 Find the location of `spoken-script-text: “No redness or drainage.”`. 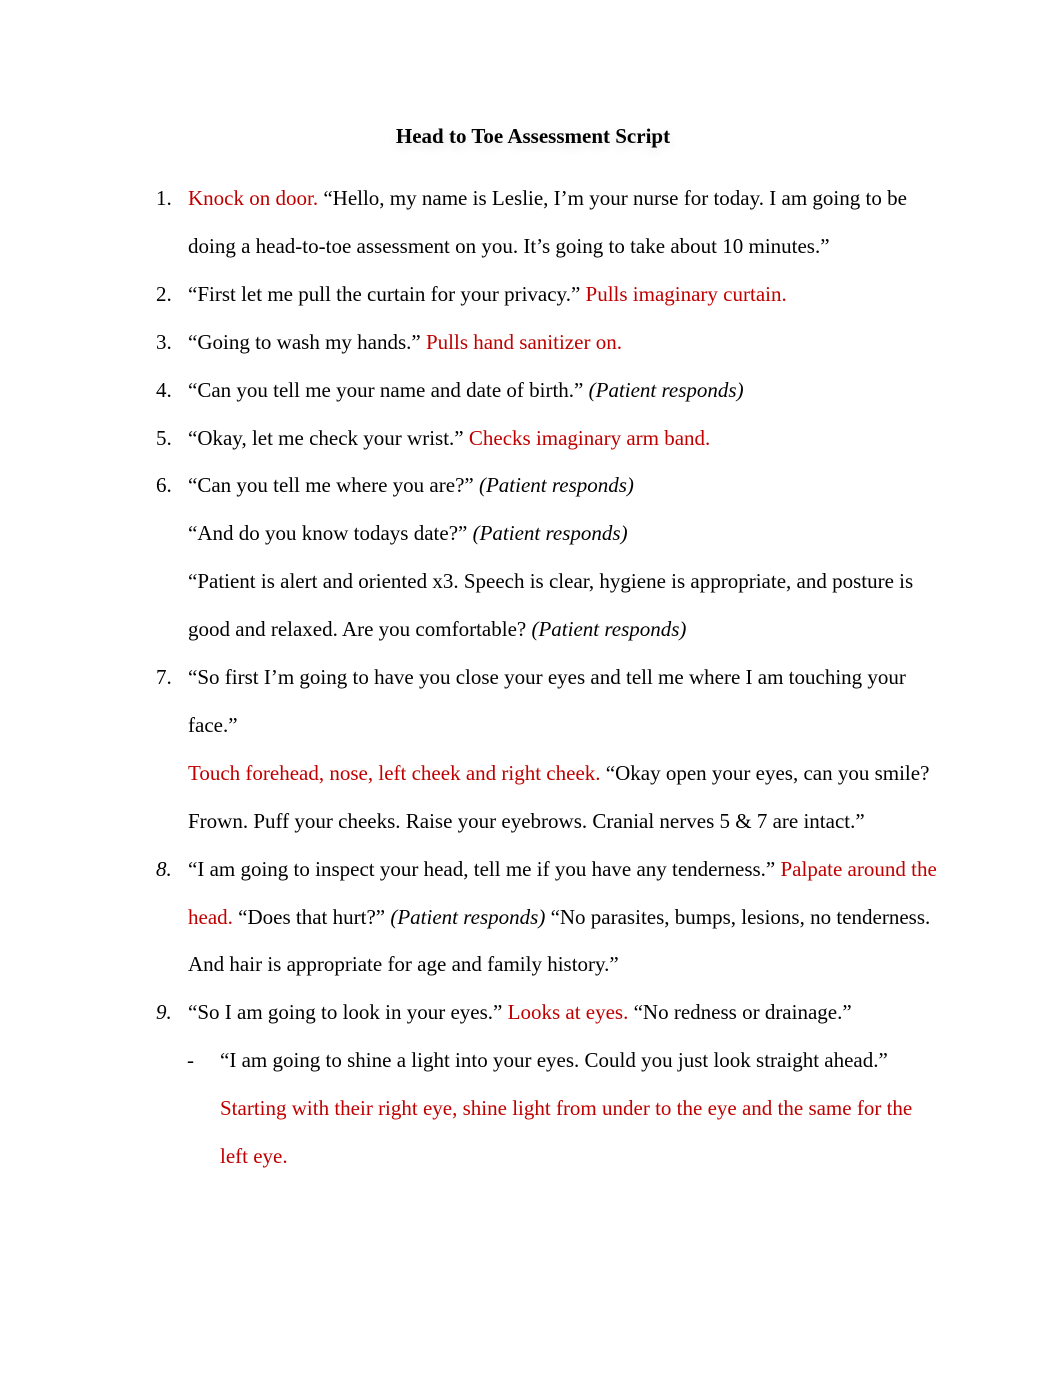

spoken-script-text: “No redness or drainage.” is located at coordinates (740, 1012).